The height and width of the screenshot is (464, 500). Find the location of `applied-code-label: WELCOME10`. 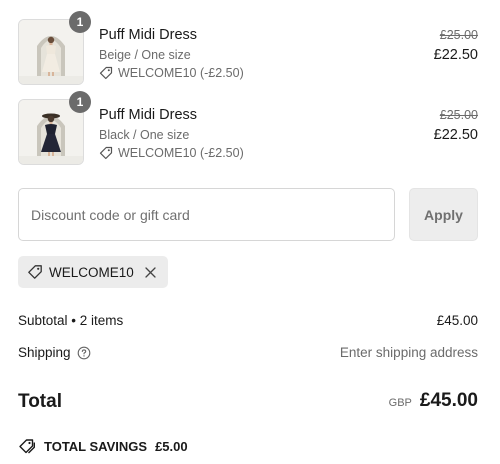

applied-code-label: WELCOME10 is located at coordinates (91, 272).